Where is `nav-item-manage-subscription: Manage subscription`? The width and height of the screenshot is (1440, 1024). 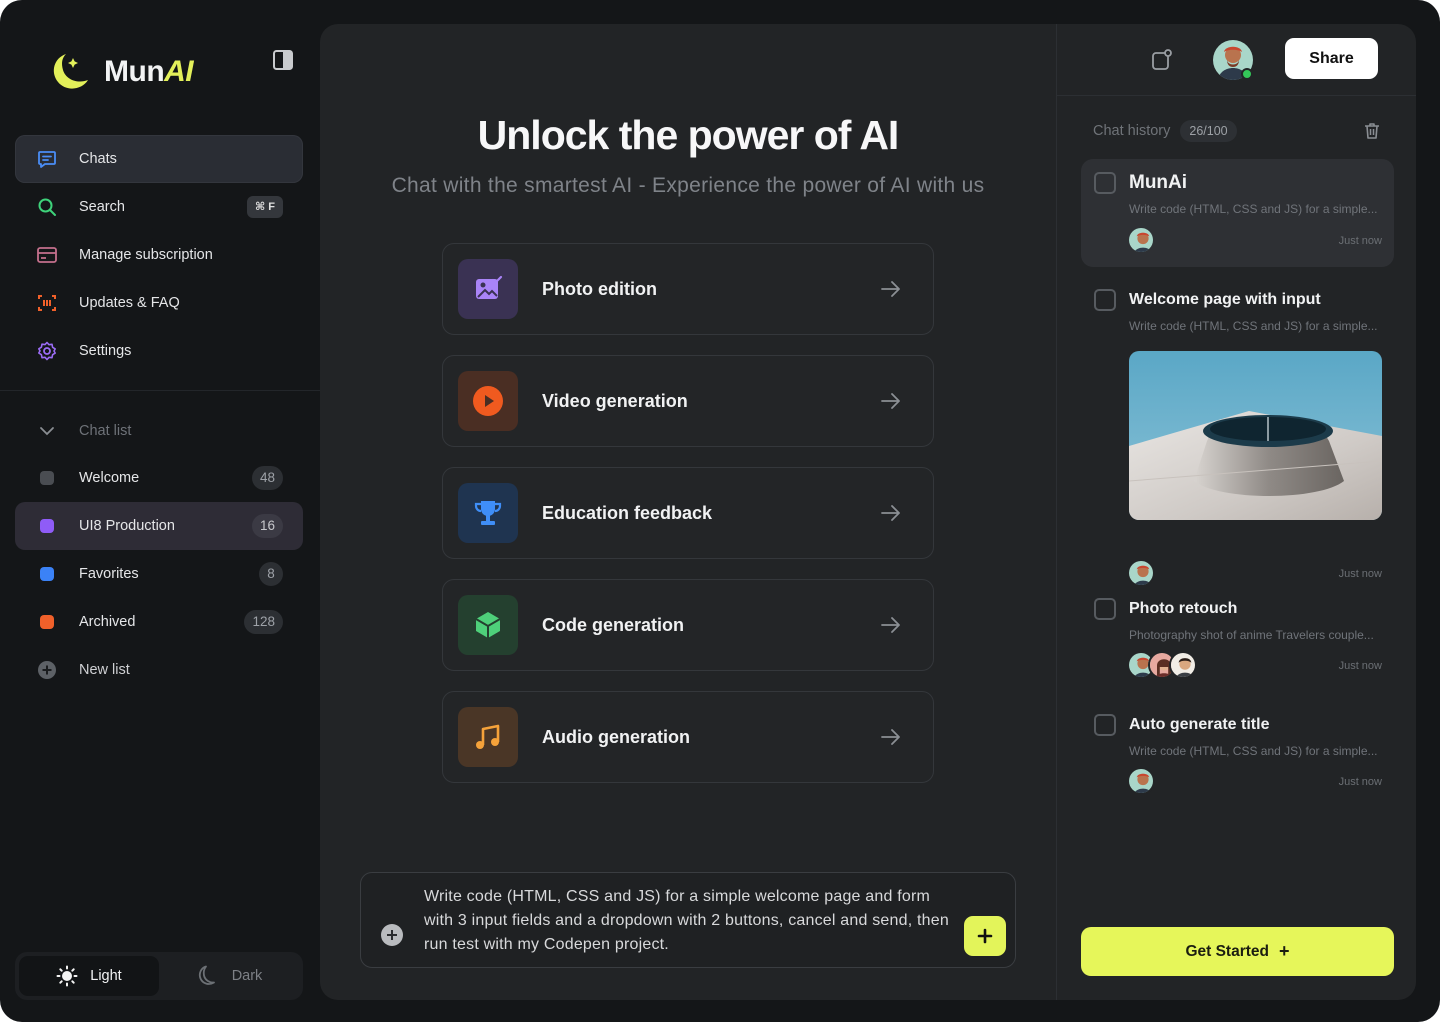
nav-item-manage-subscription: Manage subscription is located at coordinates (159, 255).